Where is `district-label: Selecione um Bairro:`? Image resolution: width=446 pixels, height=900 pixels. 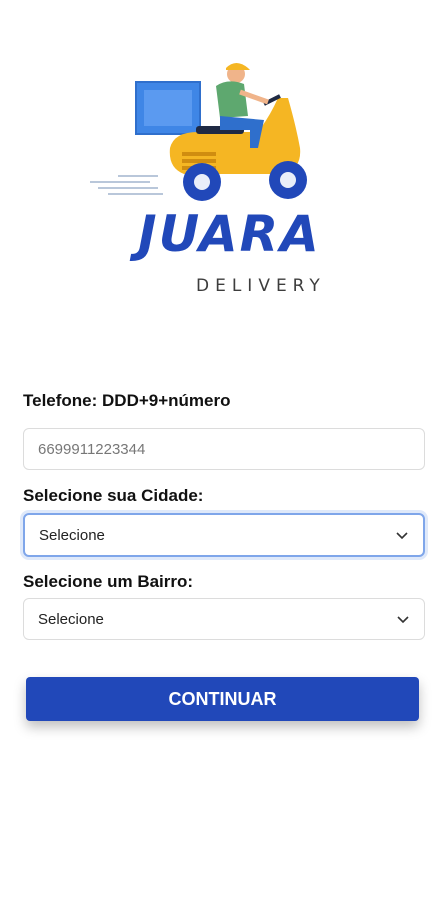
district-label: Selecione um Bairro: is located at coordinates (108, 581).